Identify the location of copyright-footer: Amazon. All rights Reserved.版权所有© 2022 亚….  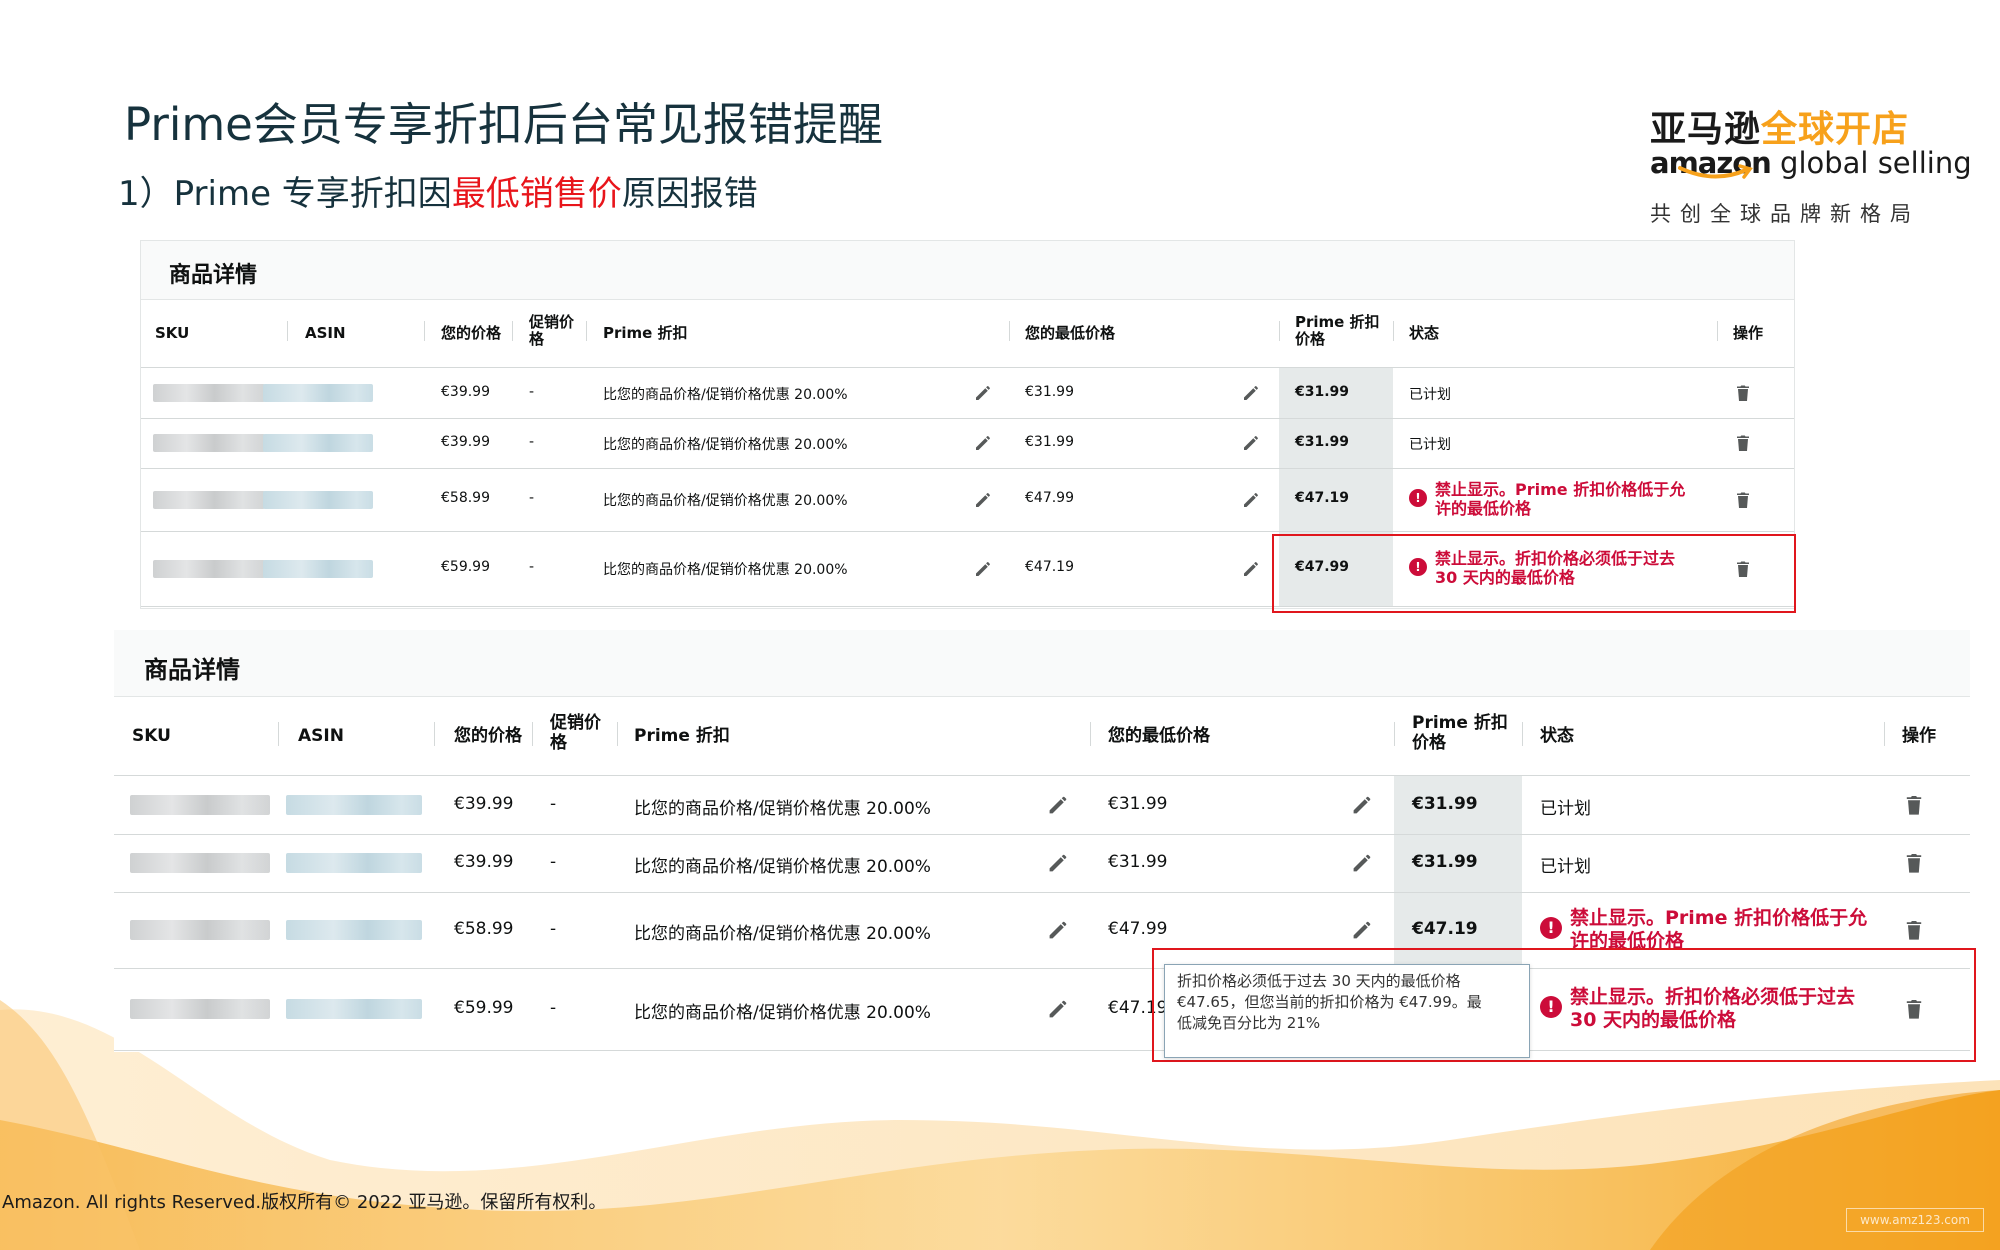
(304, 1202).